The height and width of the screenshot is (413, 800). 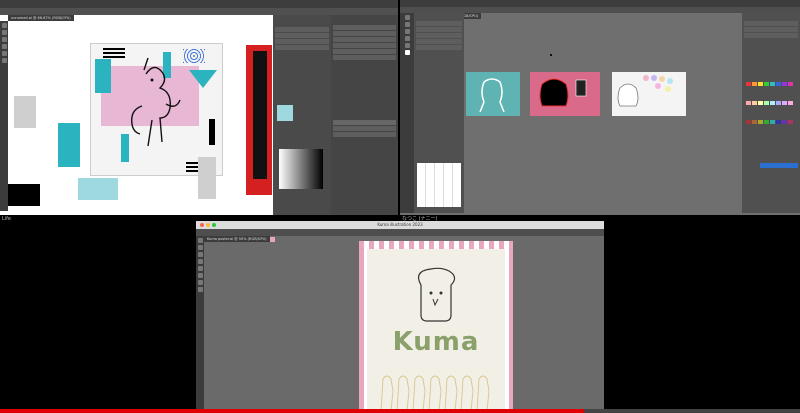 I want to click on bear-white-balloons-icon, so click(x=645, y=91).